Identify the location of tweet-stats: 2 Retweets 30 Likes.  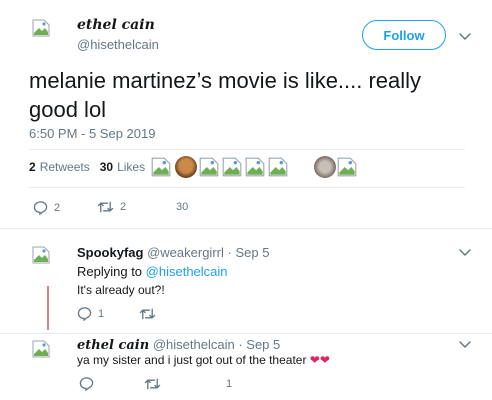
(90, 167).